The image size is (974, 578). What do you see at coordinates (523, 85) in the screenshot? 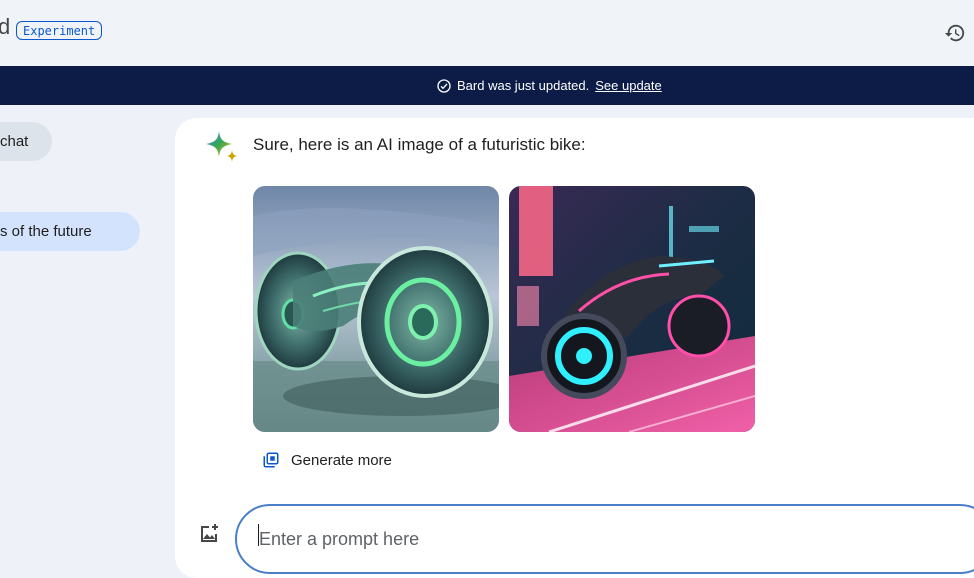
I see `banner-message: Bard was just updated.` at bounding box center [523, 85].